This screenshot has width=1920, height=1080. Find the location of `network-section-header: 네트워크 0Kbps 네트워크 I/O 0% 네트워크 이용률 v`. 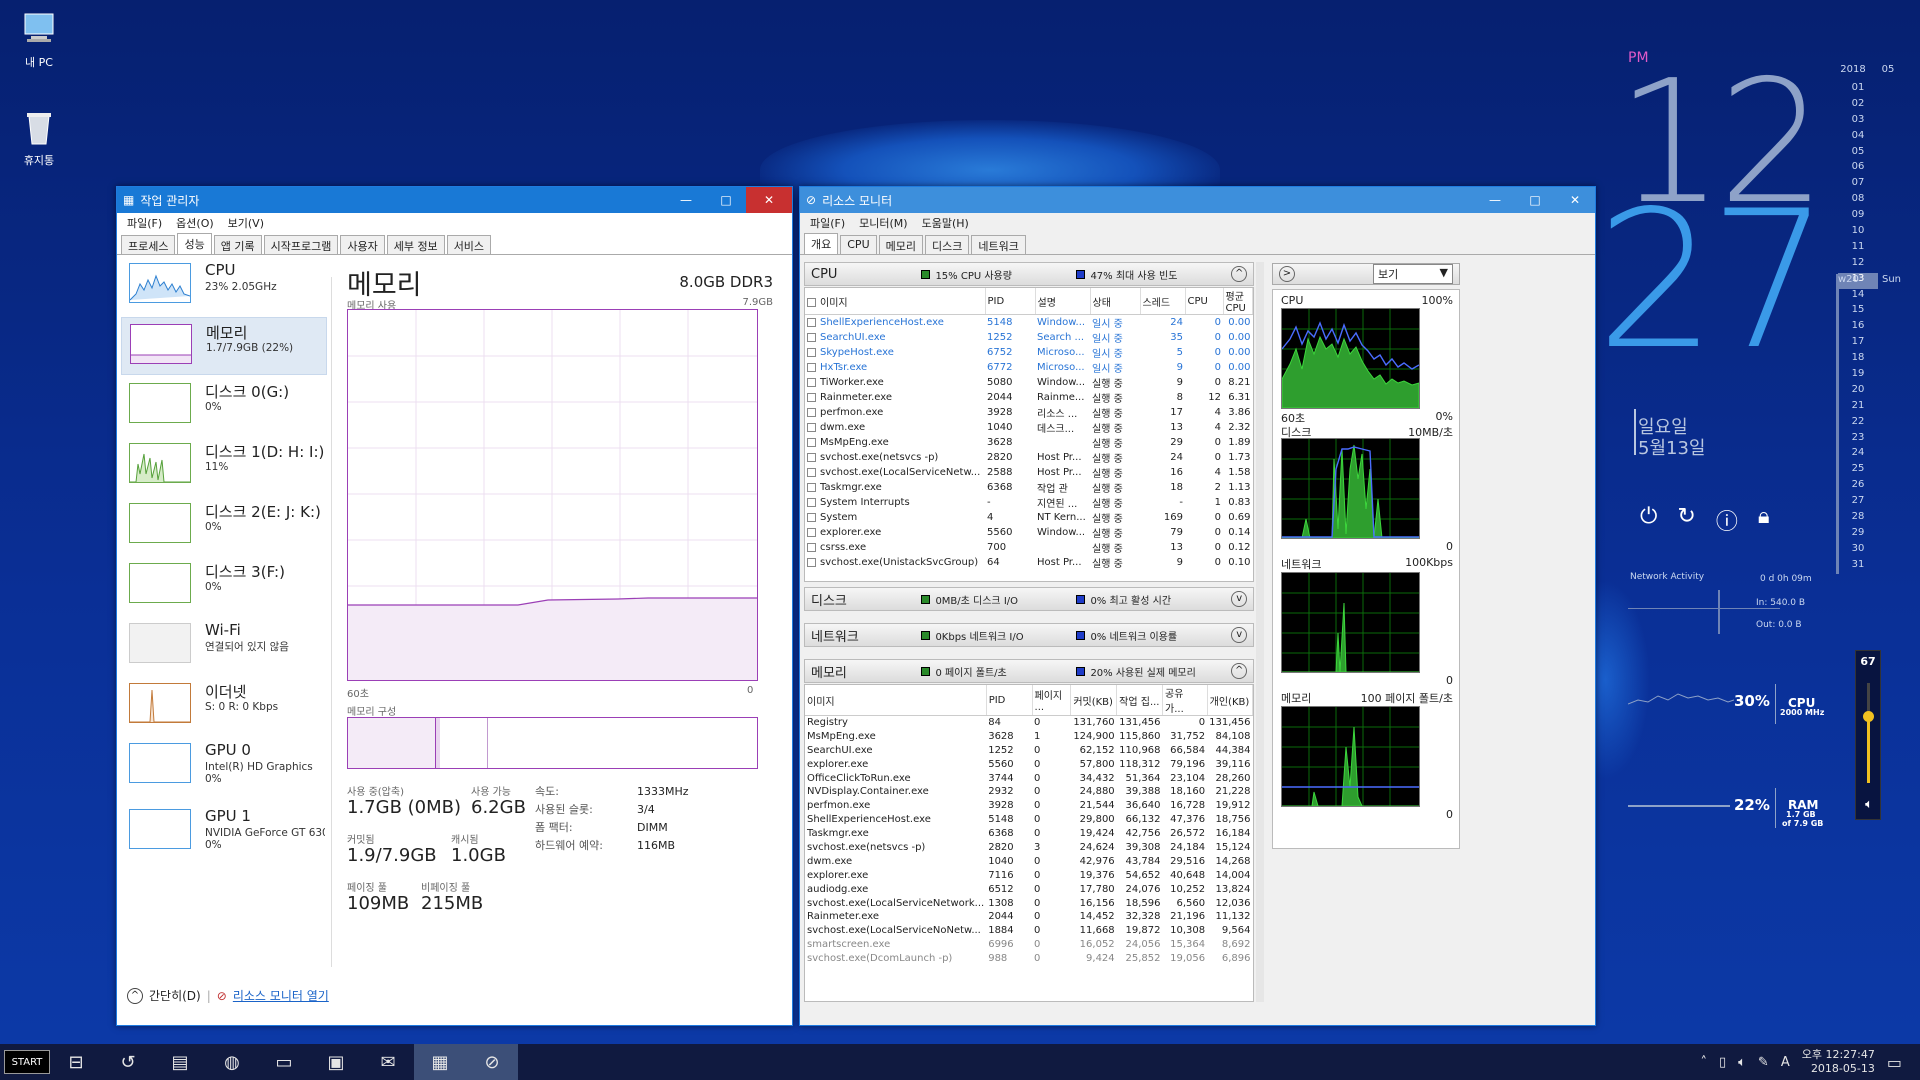

network-section-header: 네트워크 0Kbps 네트워크 I/O 0% 네트워크 이용률 v is located at coordinates (1029, 635).